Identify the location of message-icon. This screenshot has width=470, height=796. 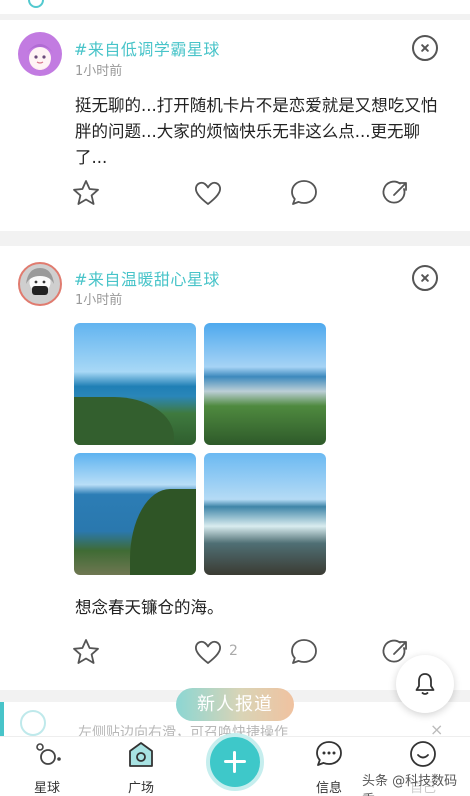
(329, 753).